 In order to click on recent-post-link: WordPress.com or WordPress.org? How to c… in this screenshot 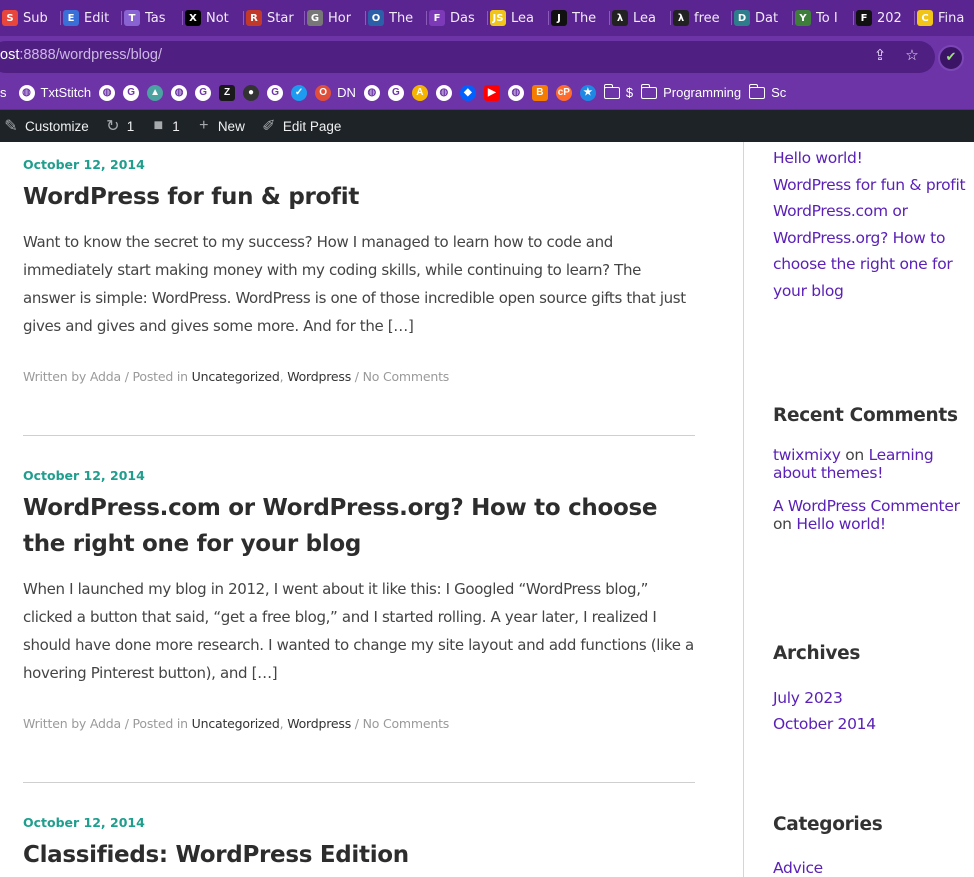, I will do `click(870, 251)`.